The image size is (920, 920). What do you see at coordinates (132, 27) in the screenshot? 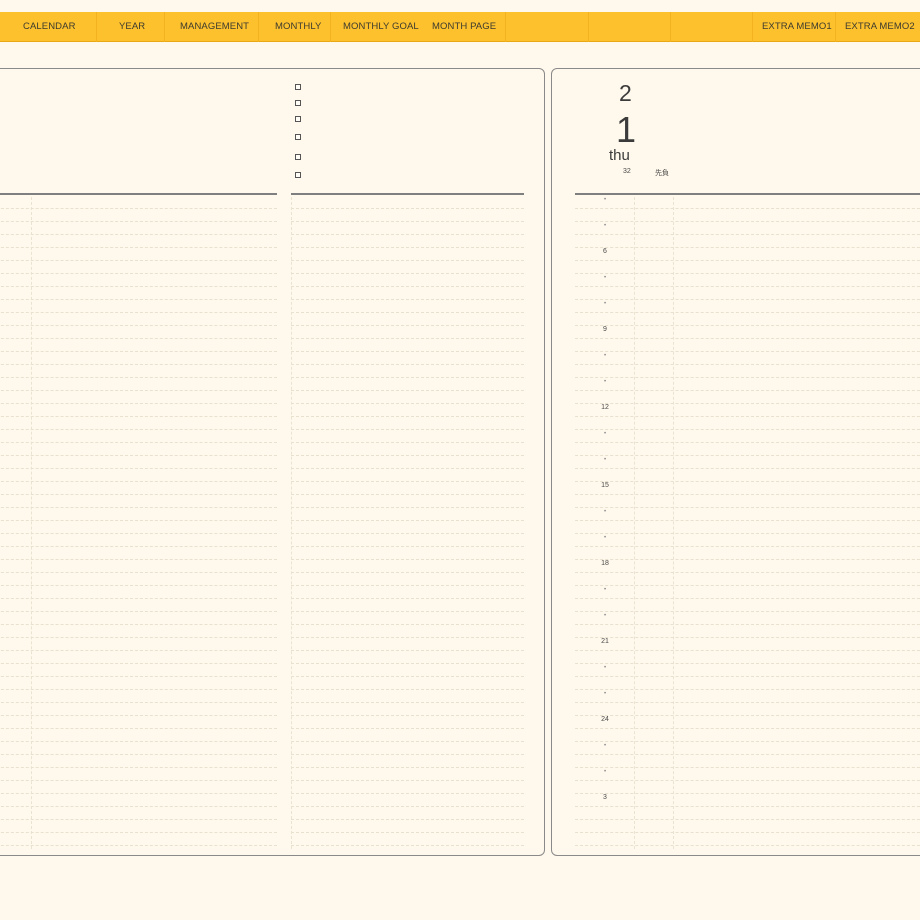
I see `tab-year: YEAR` at bounding box center [132, 27].